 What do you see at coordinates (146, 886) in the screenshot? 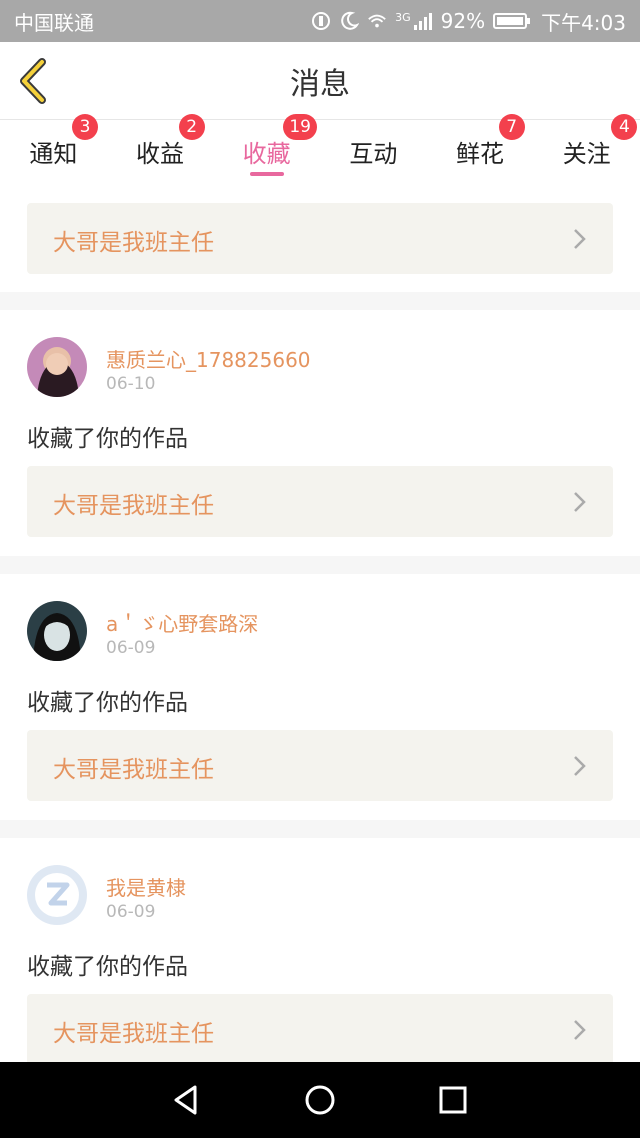
I see `user-name: 我是黄棣` at bounding box center [146, 886].